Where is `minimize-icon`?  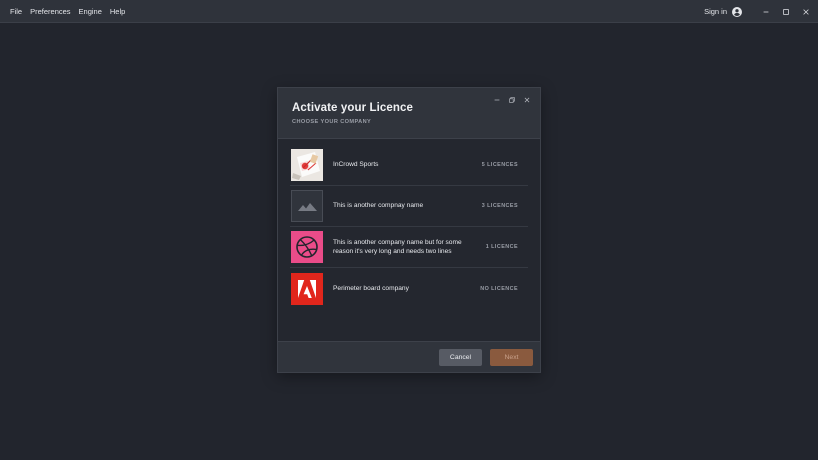
minimize-icon is located at coordinates (766, 11).